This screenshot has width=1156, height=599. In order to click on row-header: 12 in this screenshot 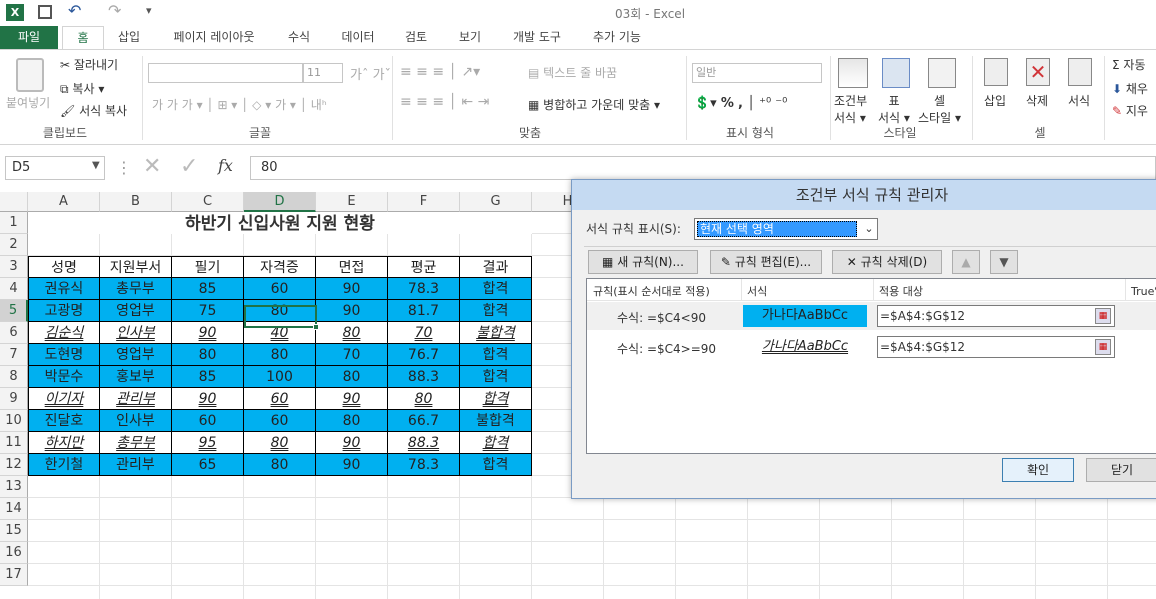, I will do `click(14, 465)`.